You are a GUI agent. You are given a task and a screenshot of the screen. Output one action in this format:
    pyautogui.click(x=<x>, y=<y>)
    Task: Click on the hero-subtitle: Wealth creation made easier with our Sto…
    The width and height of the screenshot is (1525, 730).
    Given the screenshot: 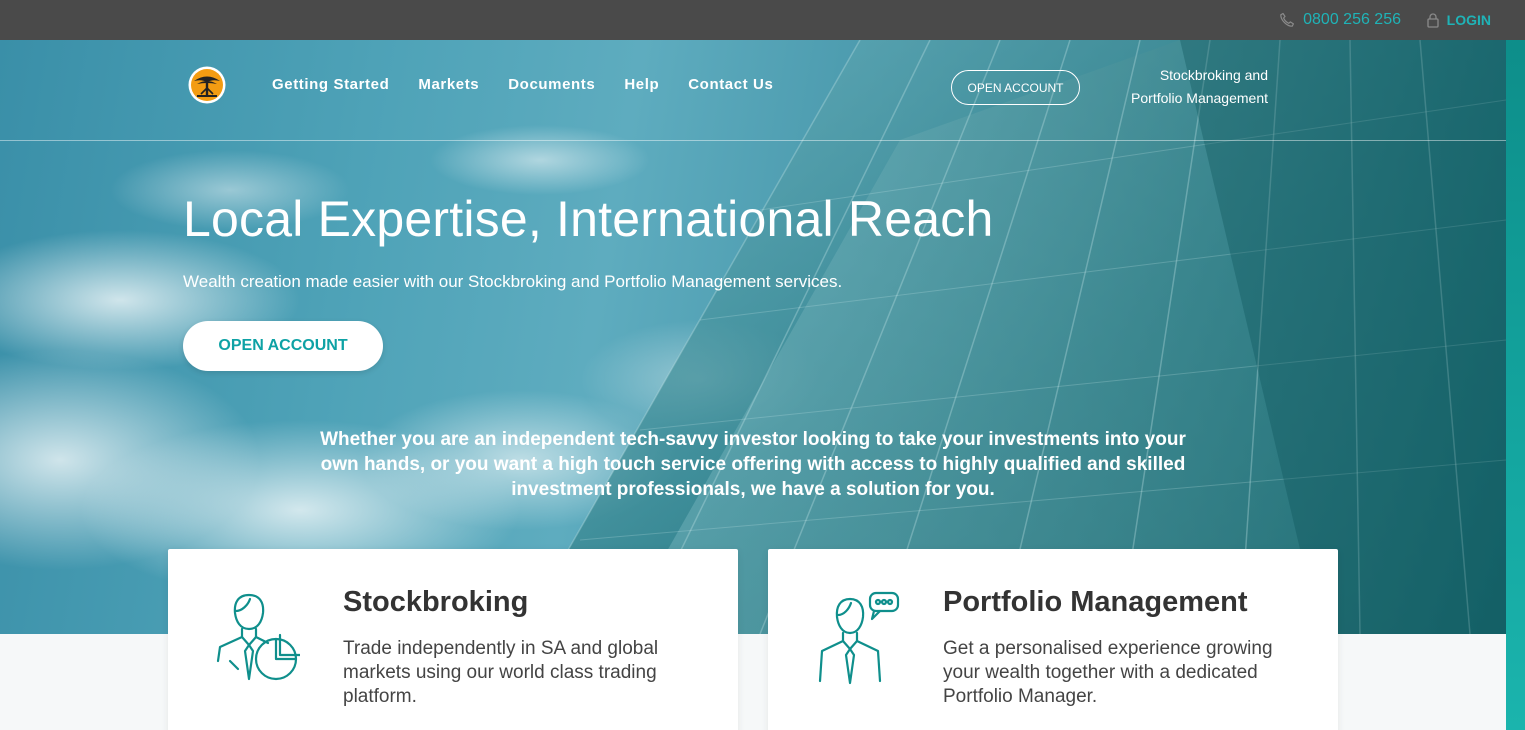 What is the action you would take?
    pyautogui.click(x=513, y=281)
    